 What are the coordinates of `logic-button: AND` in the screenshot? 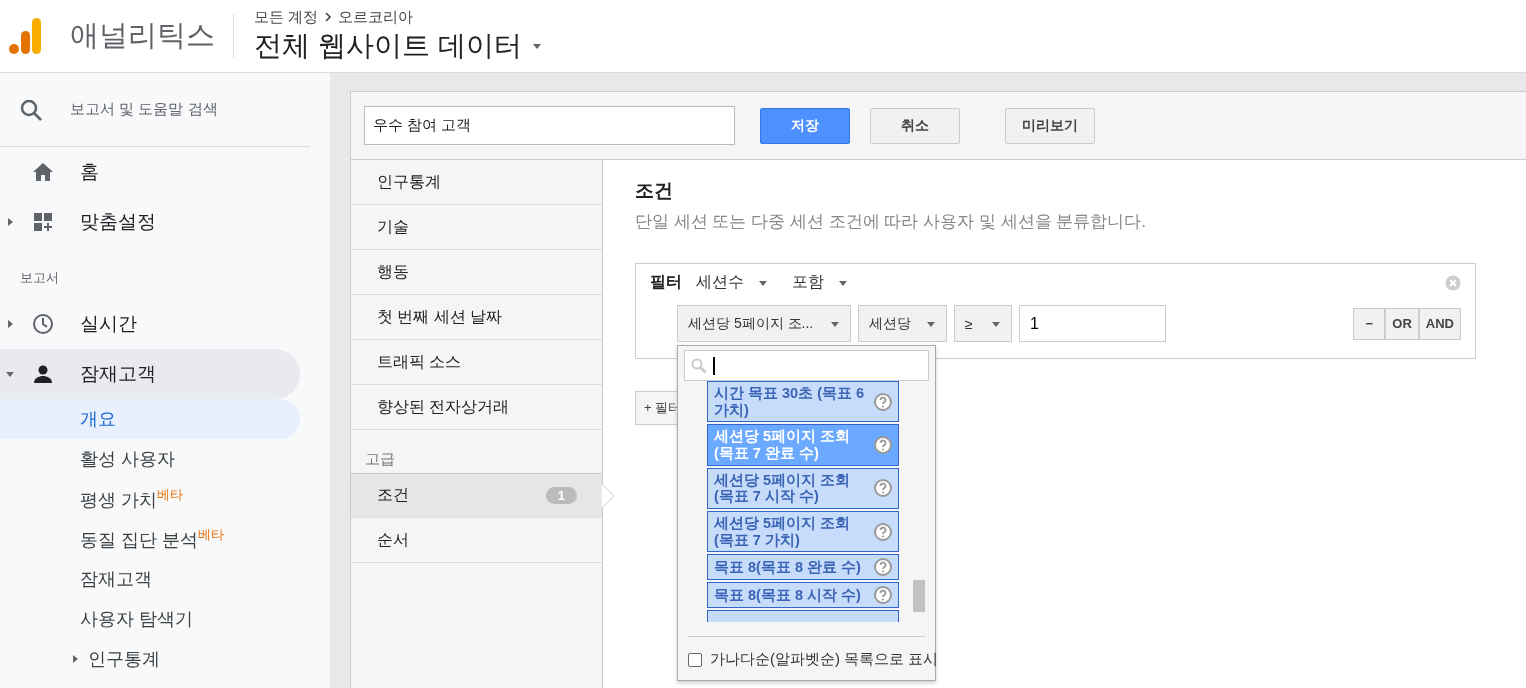 It's located at (1439, 323).